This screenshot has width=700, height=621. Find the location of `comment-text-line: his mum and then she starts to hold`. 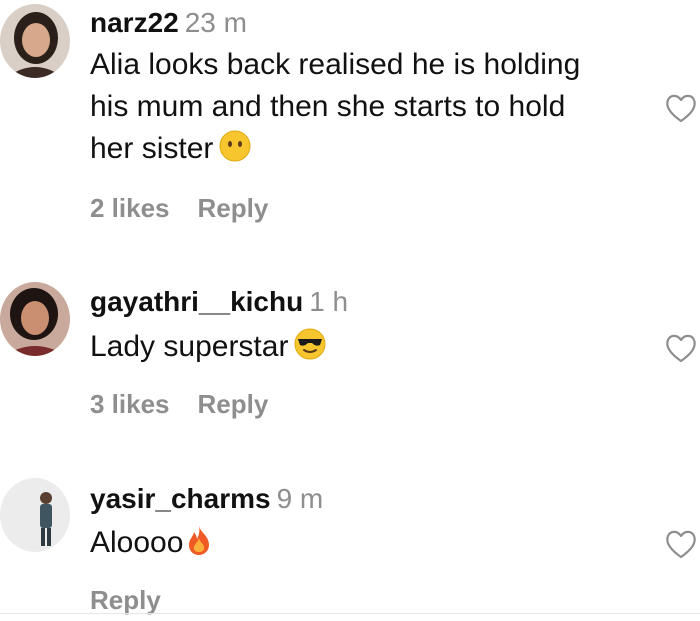

comment-text-line: his mum and then she starts to hold is located at coordinates (328, 106).